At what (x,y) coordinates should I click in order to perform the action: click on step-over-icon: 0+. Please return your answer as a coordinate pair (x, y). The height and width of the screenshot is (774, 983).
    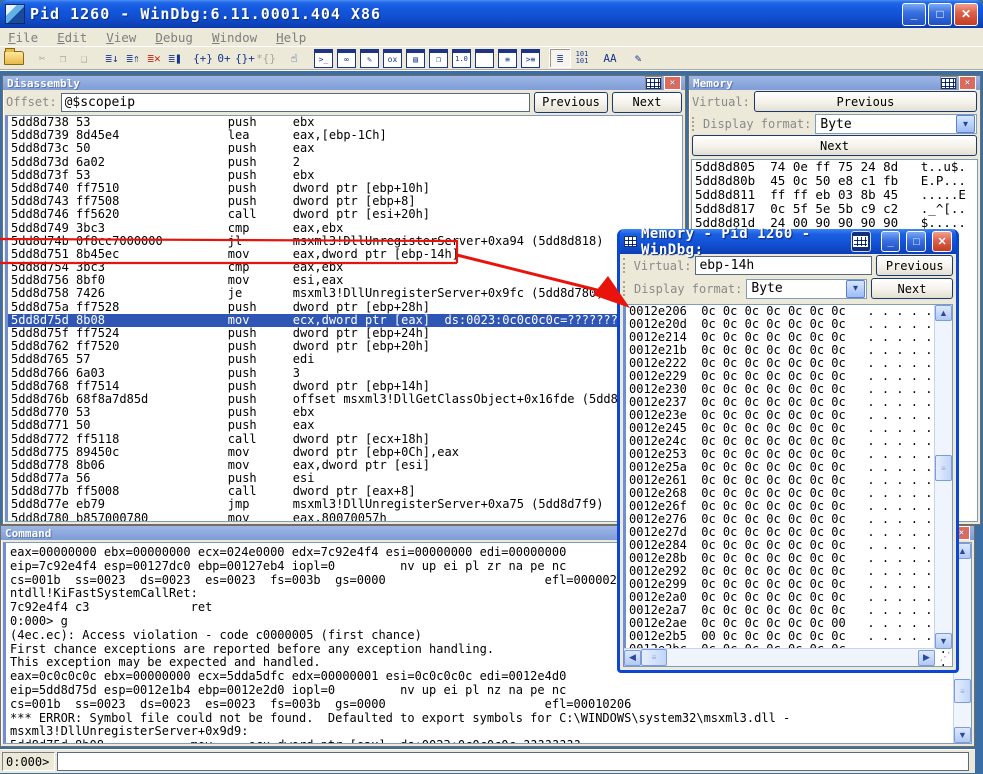
    Looking at the image, I should click on (224, 58).